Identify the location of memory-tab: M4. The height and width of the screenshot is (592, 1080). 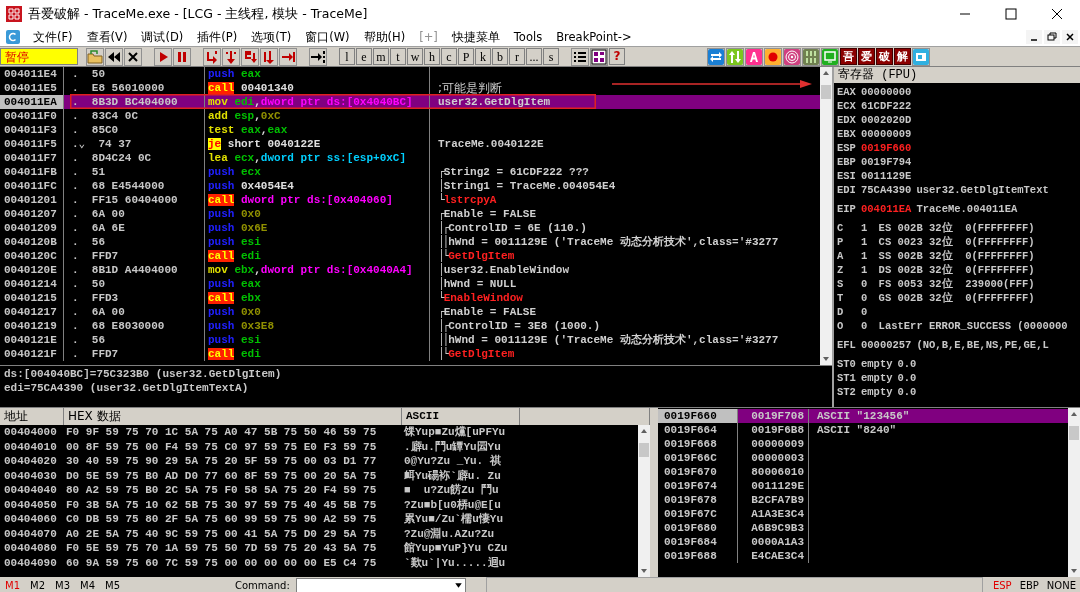
(87, 585).